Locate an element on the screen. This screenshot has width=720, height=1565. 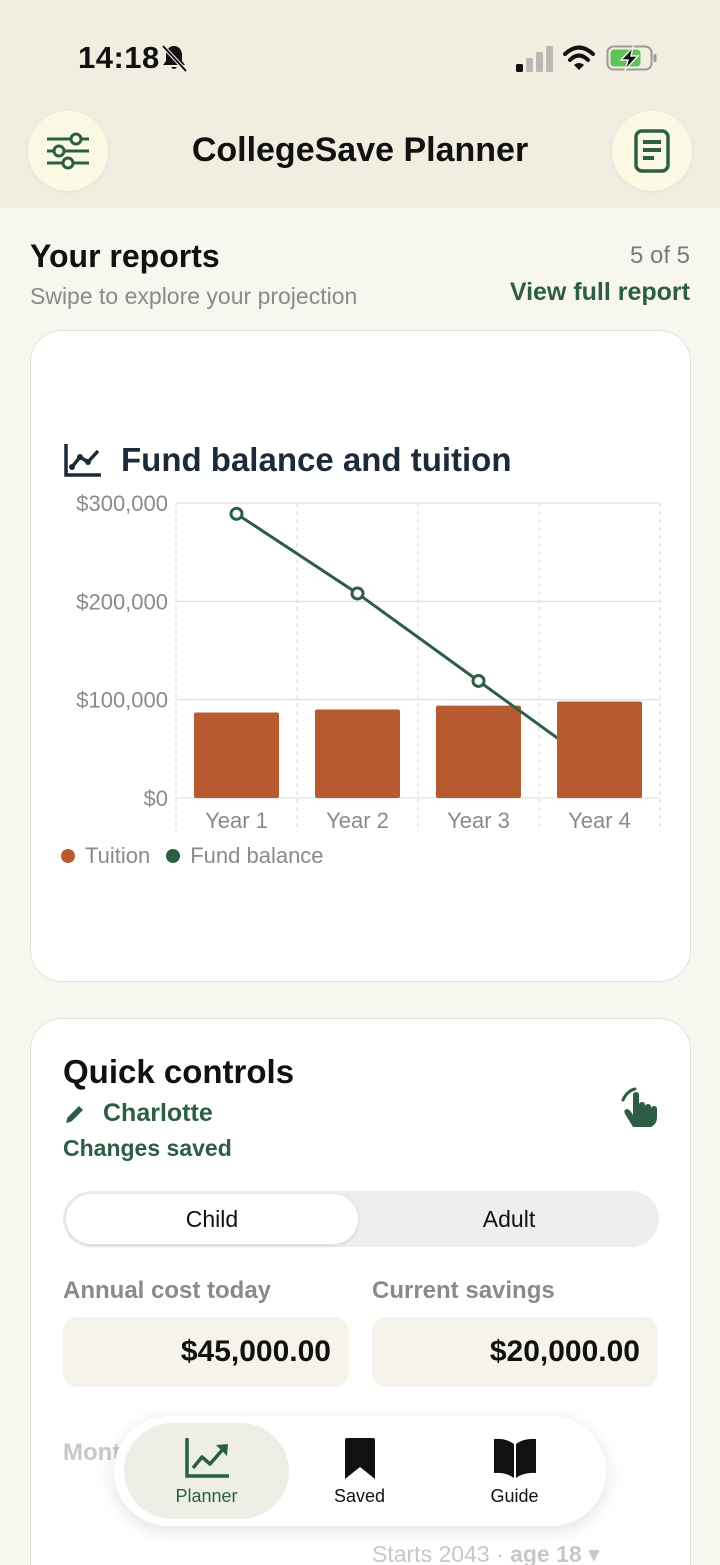
chart-legend: Tuition Fund balance is located at coordinates (200, 856).